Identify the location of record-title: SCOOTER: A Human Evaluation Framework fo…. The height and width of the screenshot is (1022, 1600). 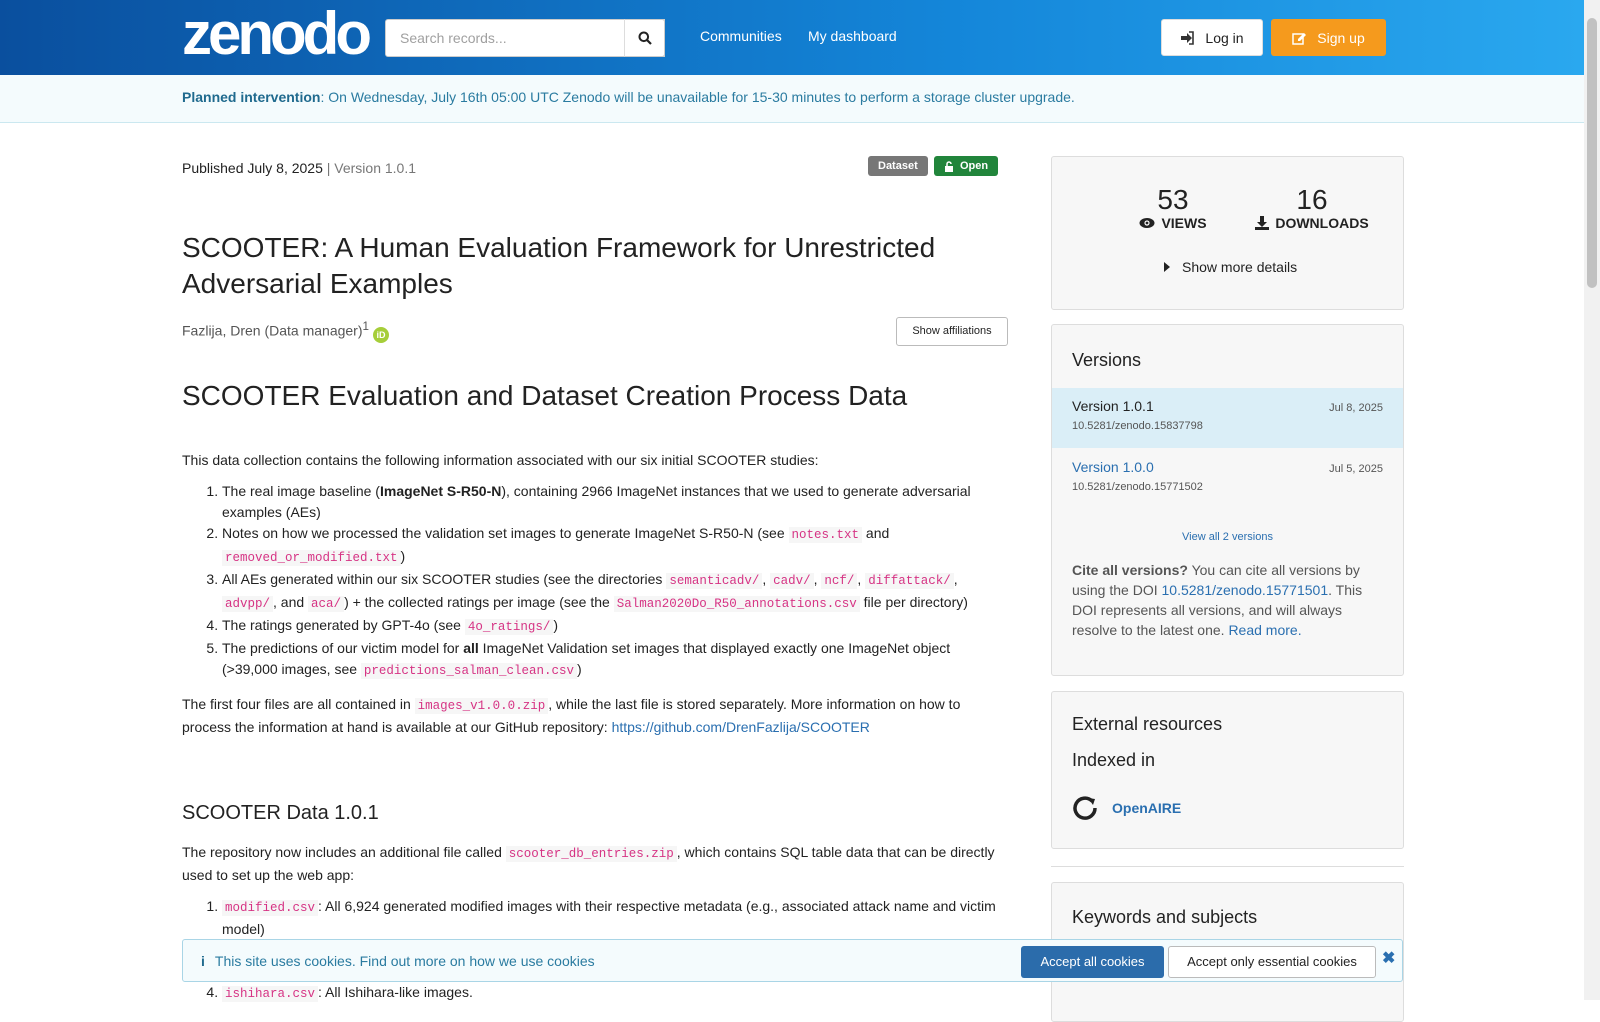
(559, 265).